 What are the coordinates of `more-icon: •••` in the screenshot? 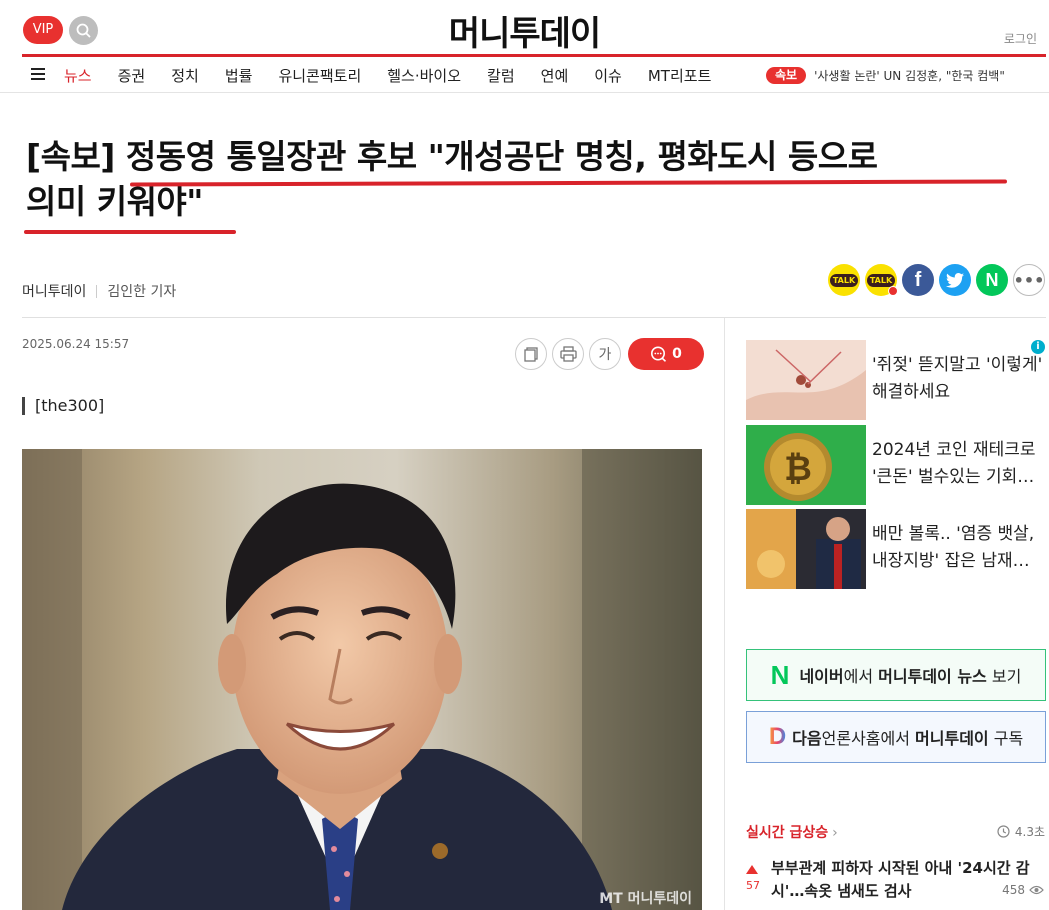 It's located at (1029, 280).